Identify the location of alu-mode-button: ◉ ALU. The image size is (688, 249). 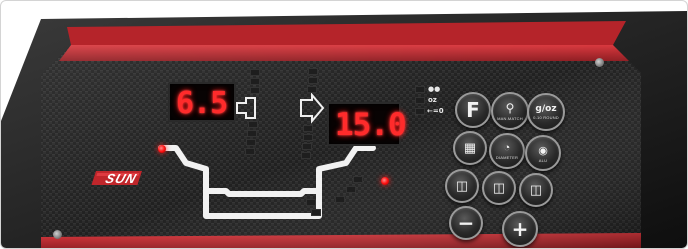
(543, 153).